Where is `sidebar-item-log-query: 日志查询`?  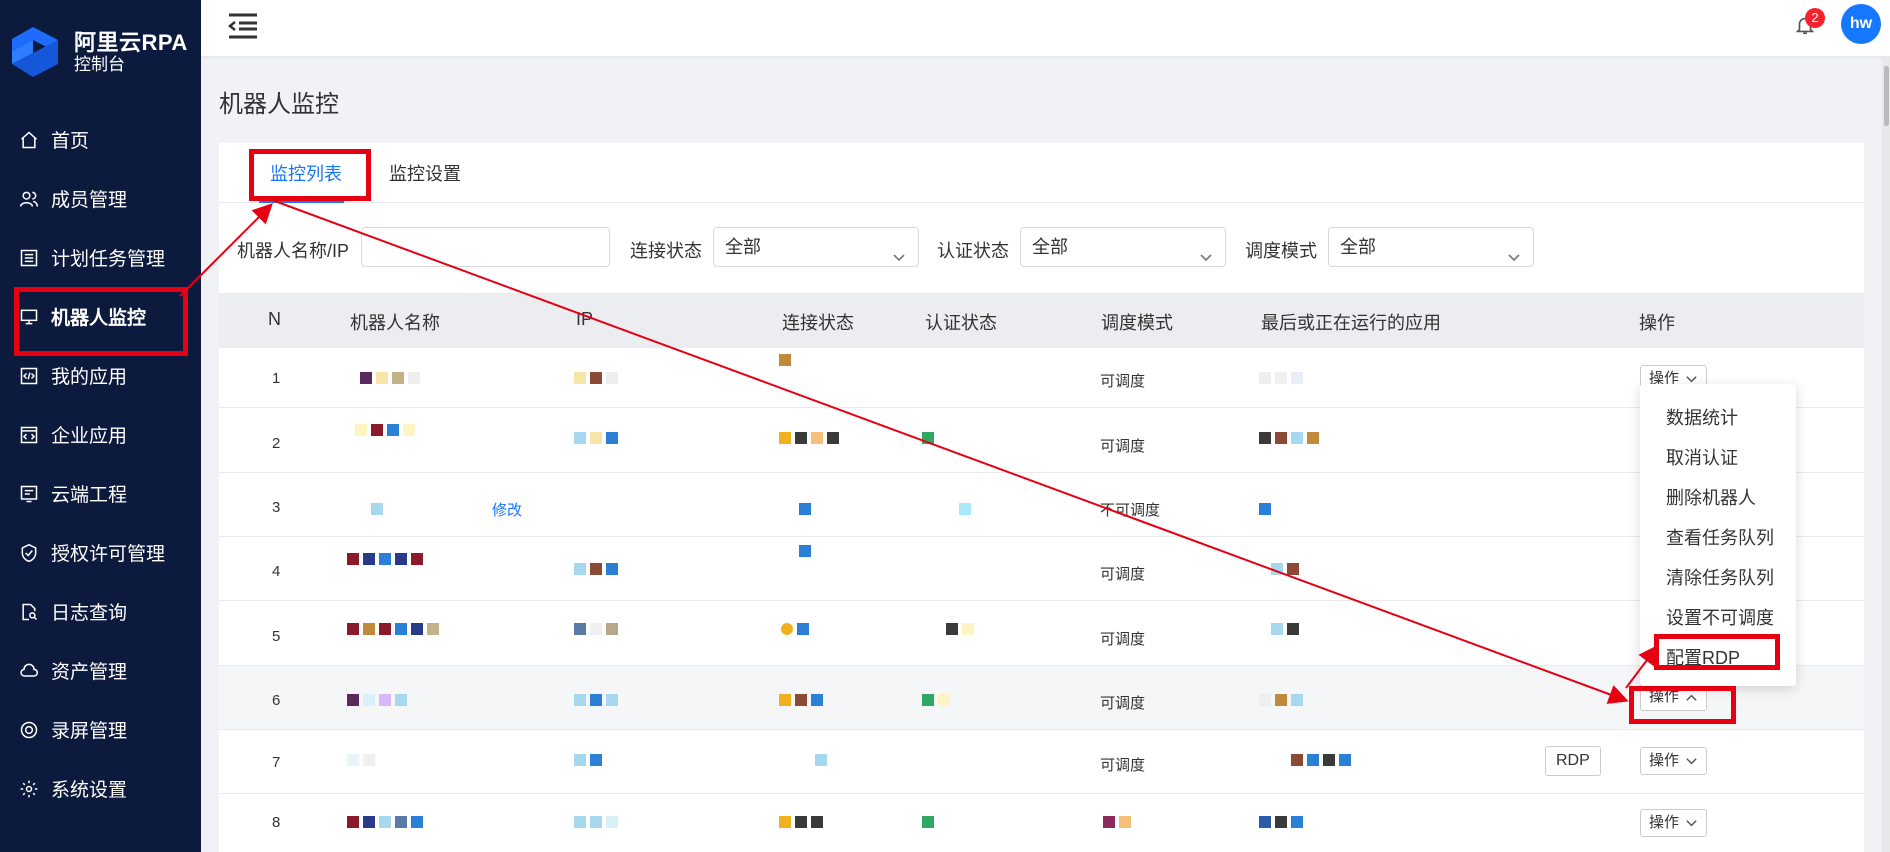
sidebar-item-log-query: 日志查询 is located at coordinates (100, 611).